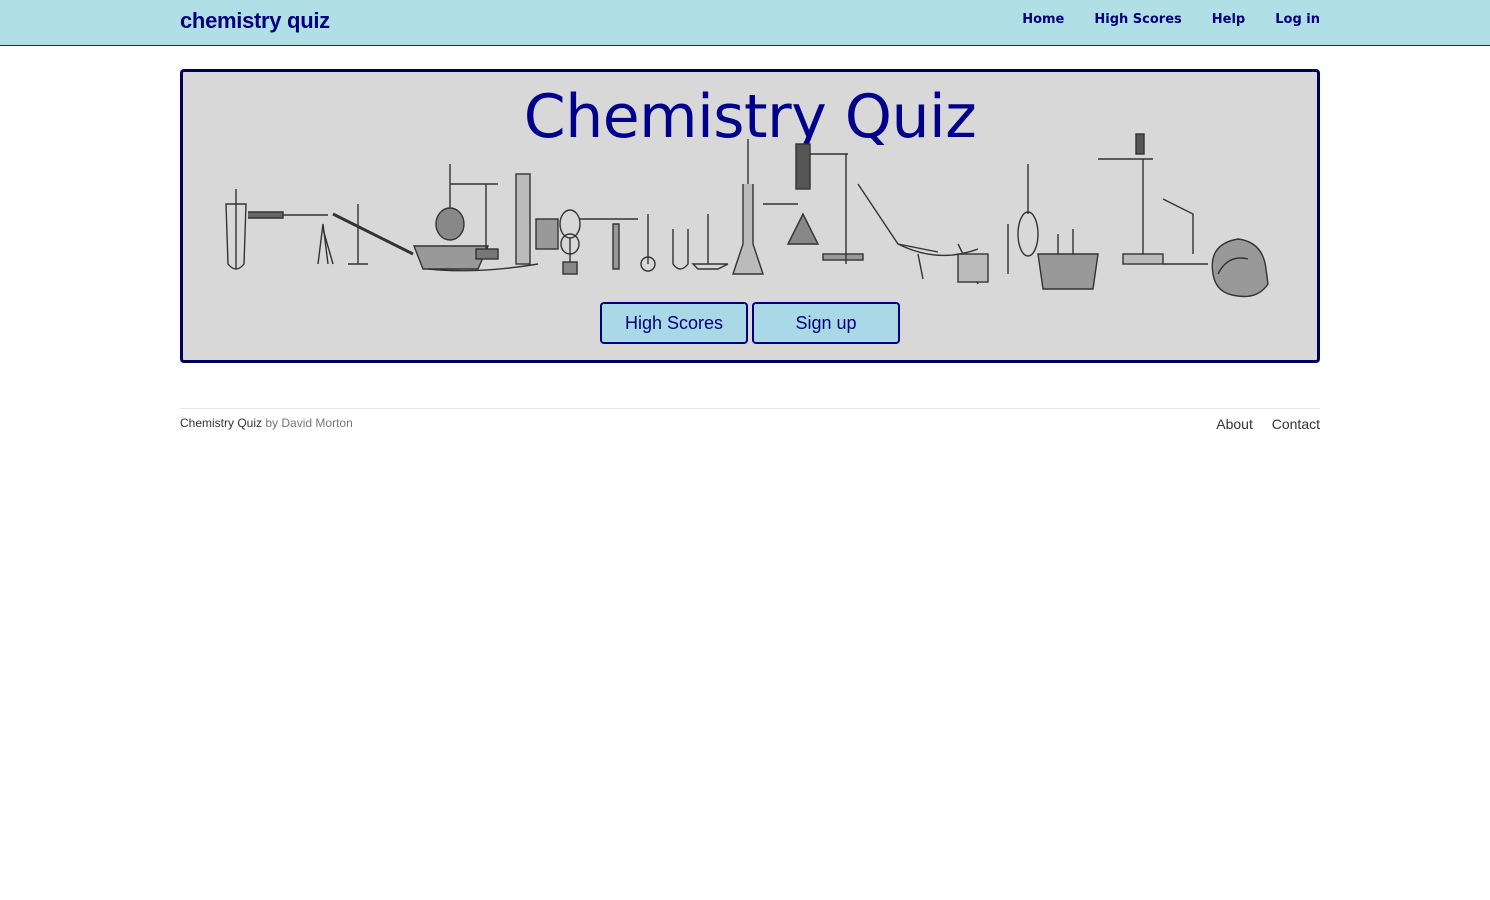 Image resolution: width=1490 pixels, height=900 pixels. Describe the element at coordinates (747, 215) in the screenshot. I see `lab-apparatus-illustration` at that location.